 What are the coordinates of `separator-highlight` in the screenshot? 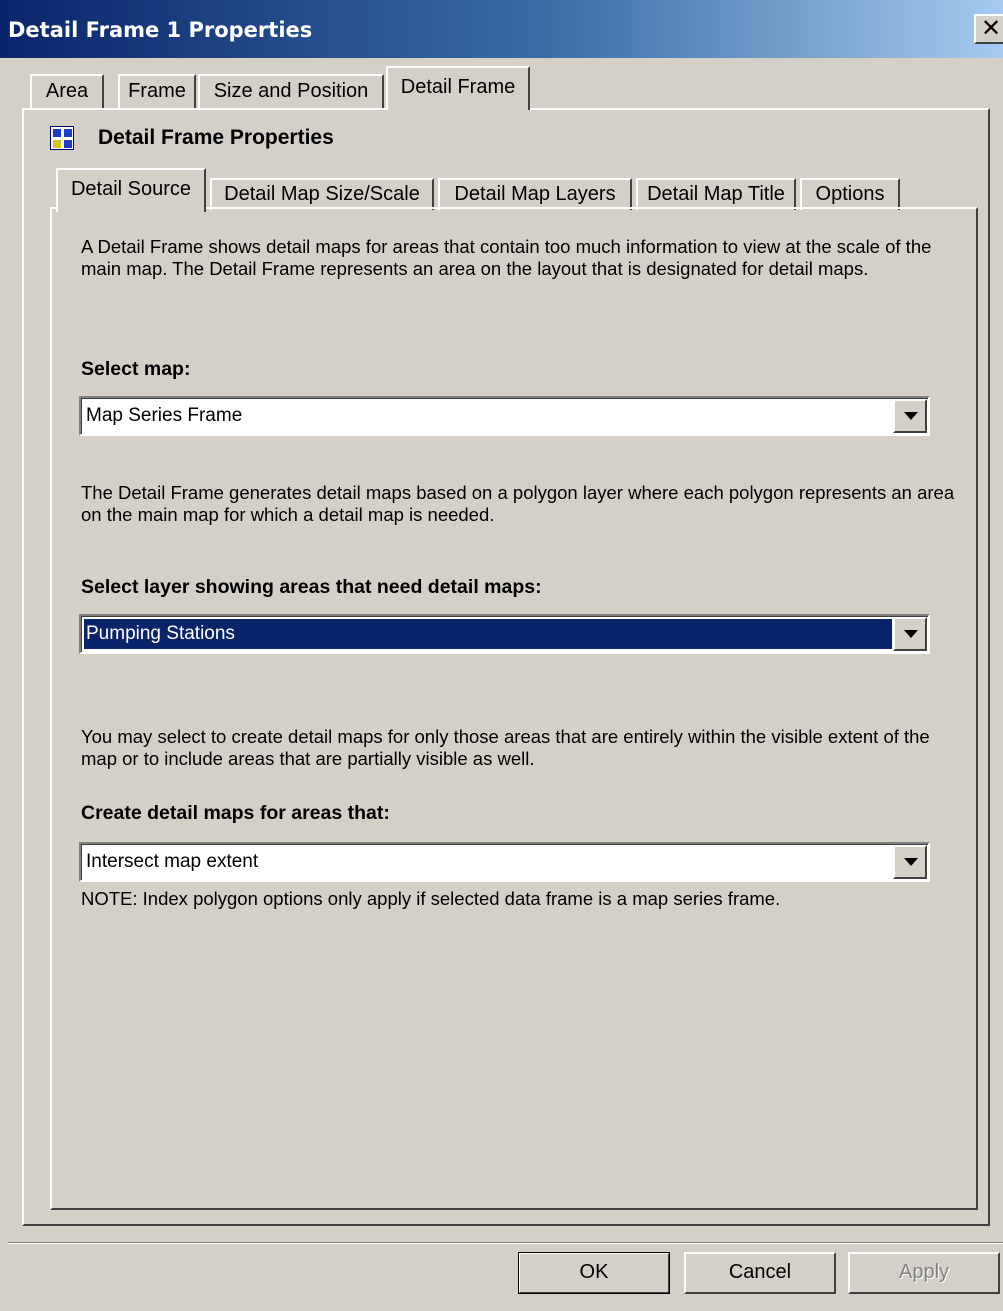 It's located at (505, 1243).